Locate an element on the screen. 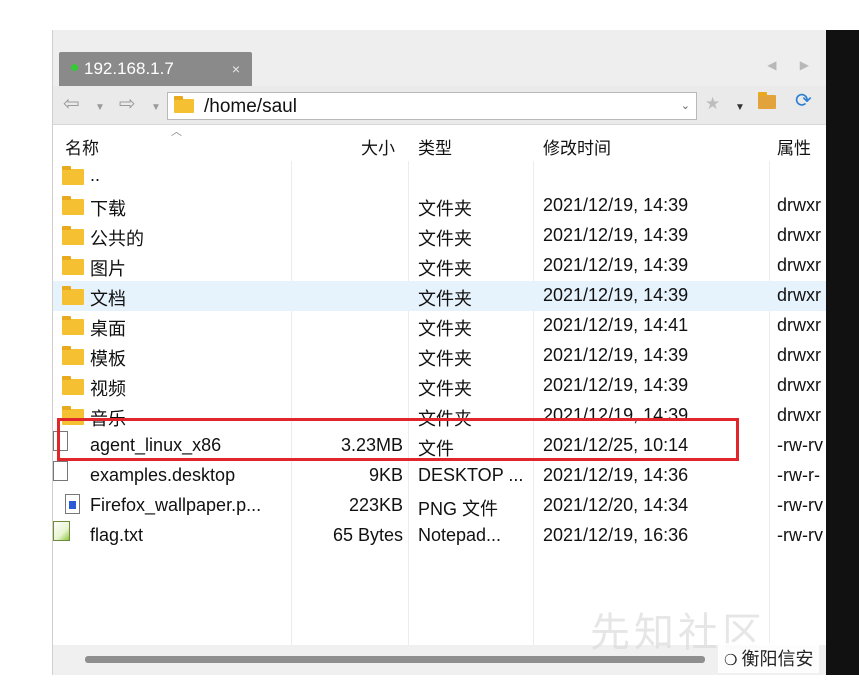 The height and width of the screenshot is (691, 859). tab-session: 192.168.1.7 × is located at coordinates (155, 69).